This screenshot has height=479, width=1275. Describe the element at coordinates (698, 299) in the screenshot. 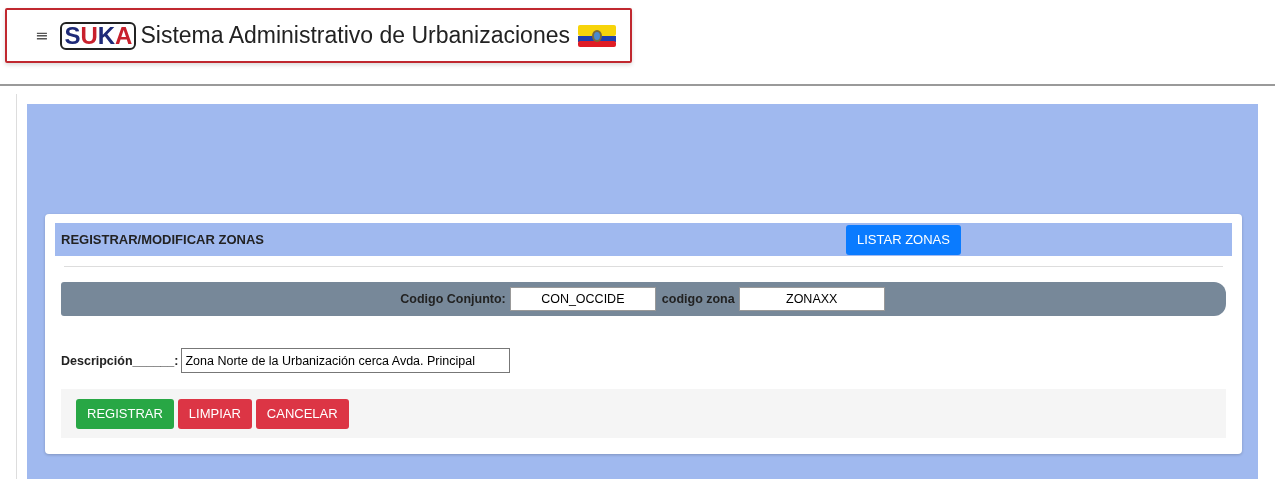

I see `field-label: codigo zona` at that location.